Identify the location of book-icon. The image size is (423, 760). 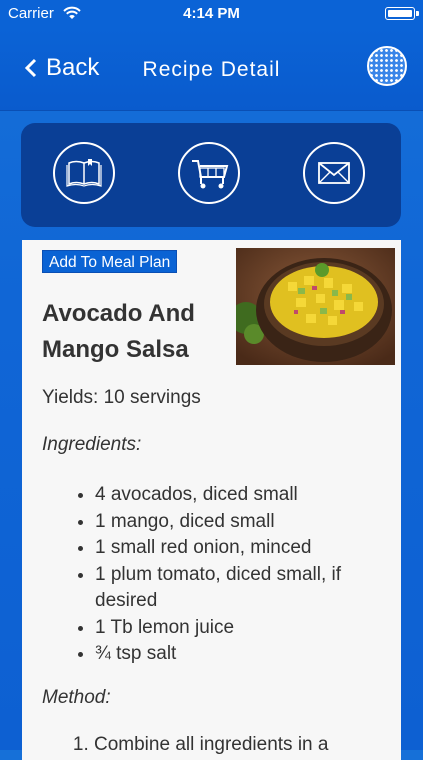
(84, 173).